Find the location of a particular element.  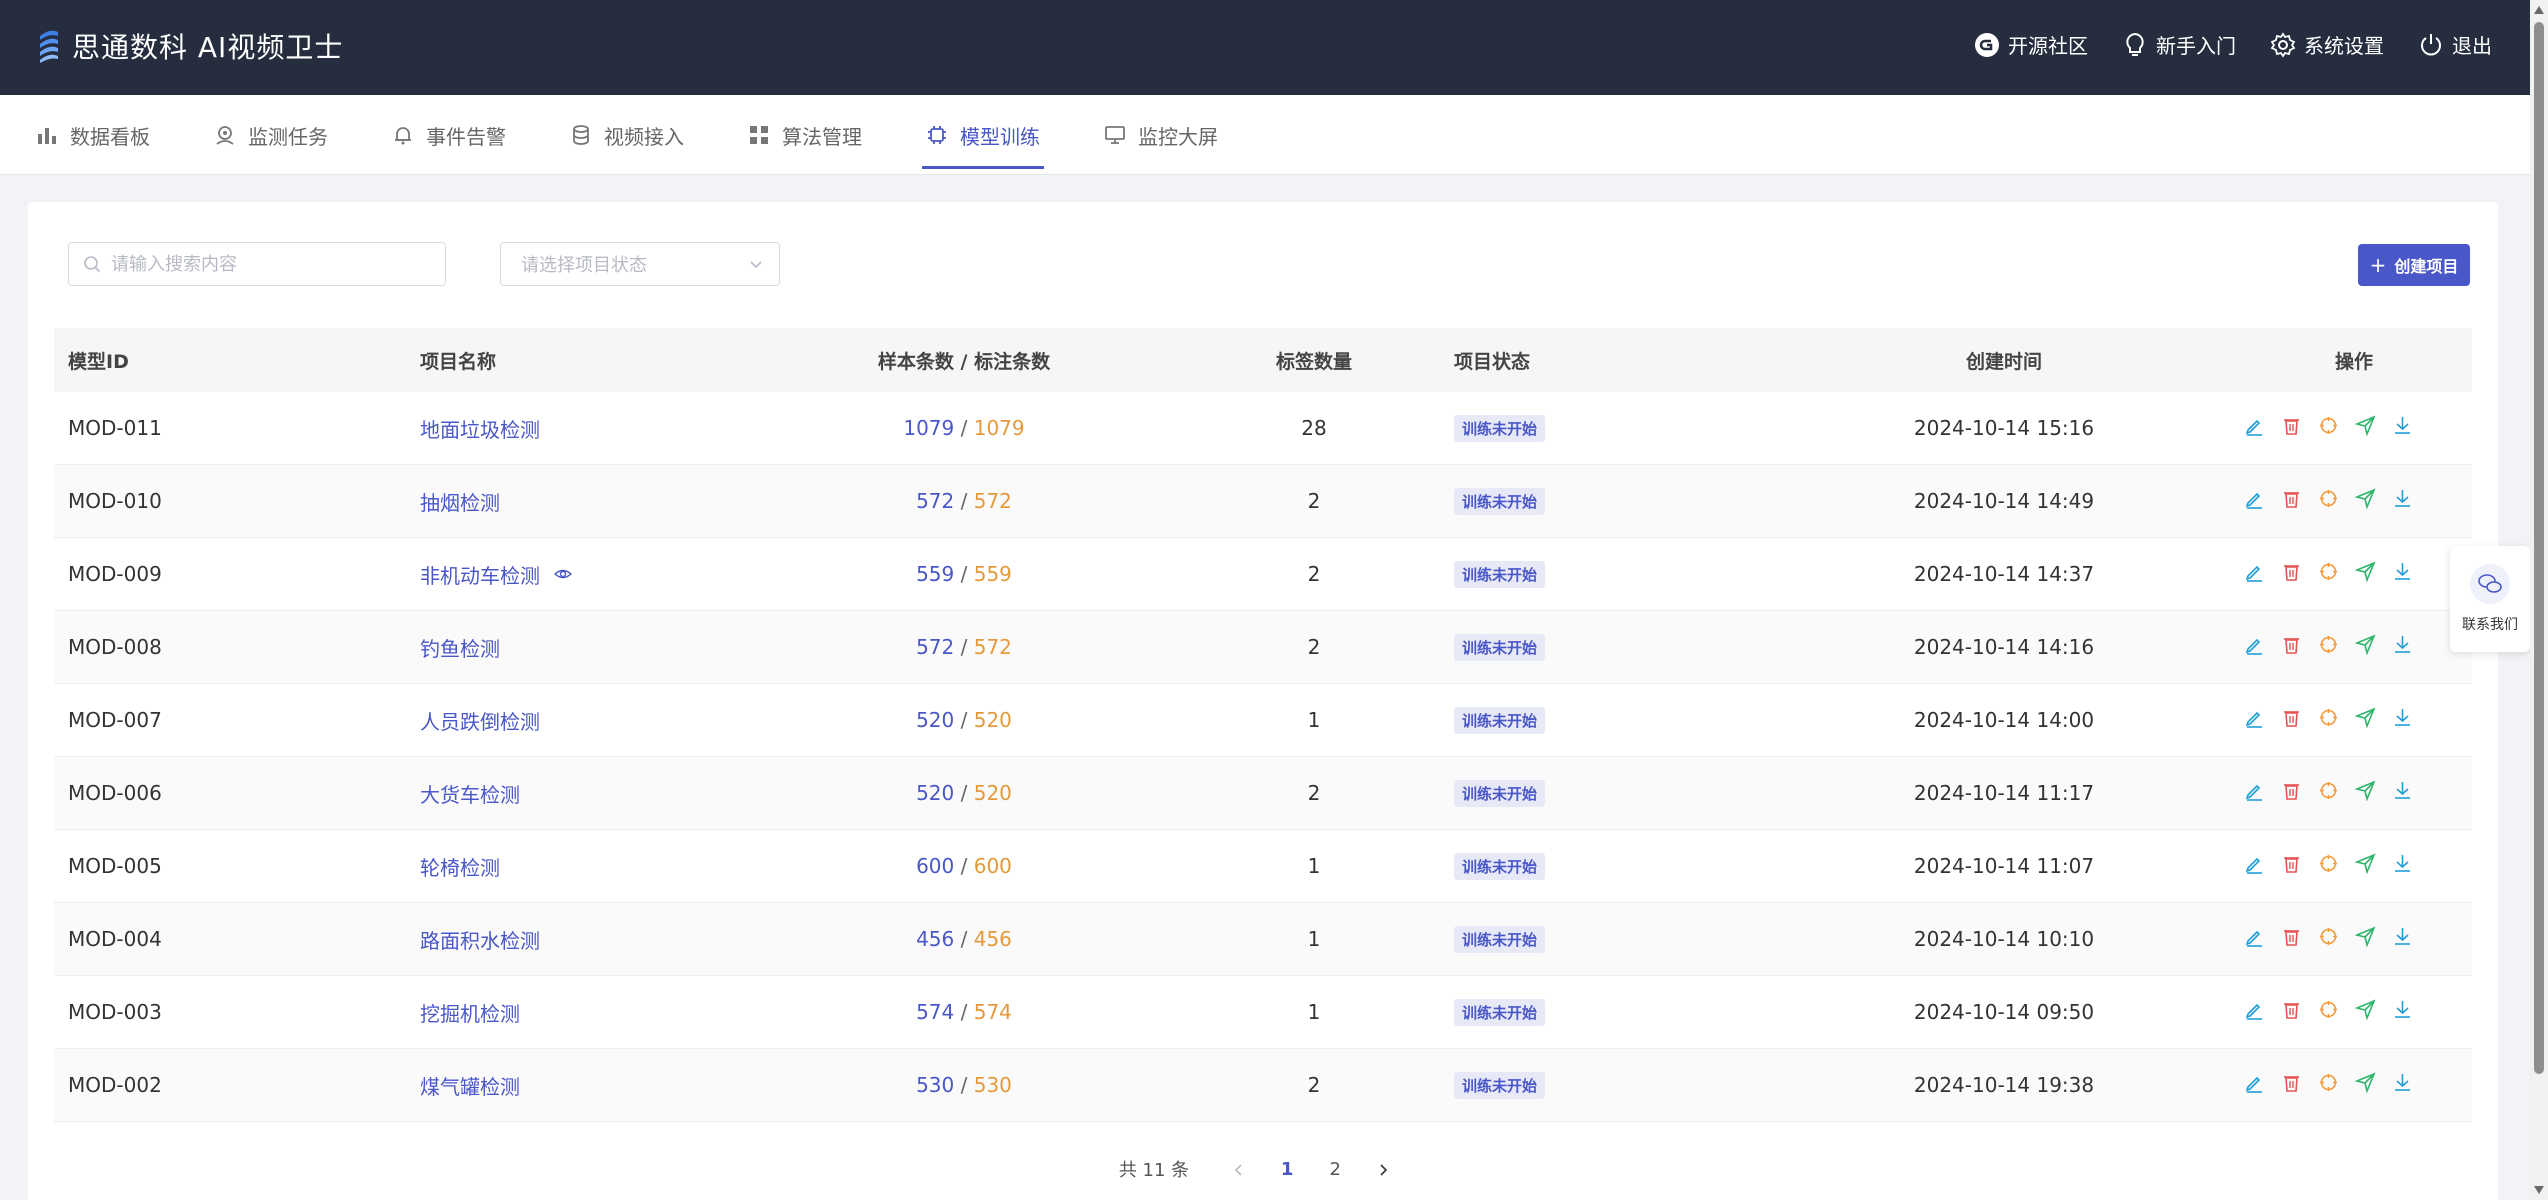

sample-count: 530 is located at coordinates (935, 1085).